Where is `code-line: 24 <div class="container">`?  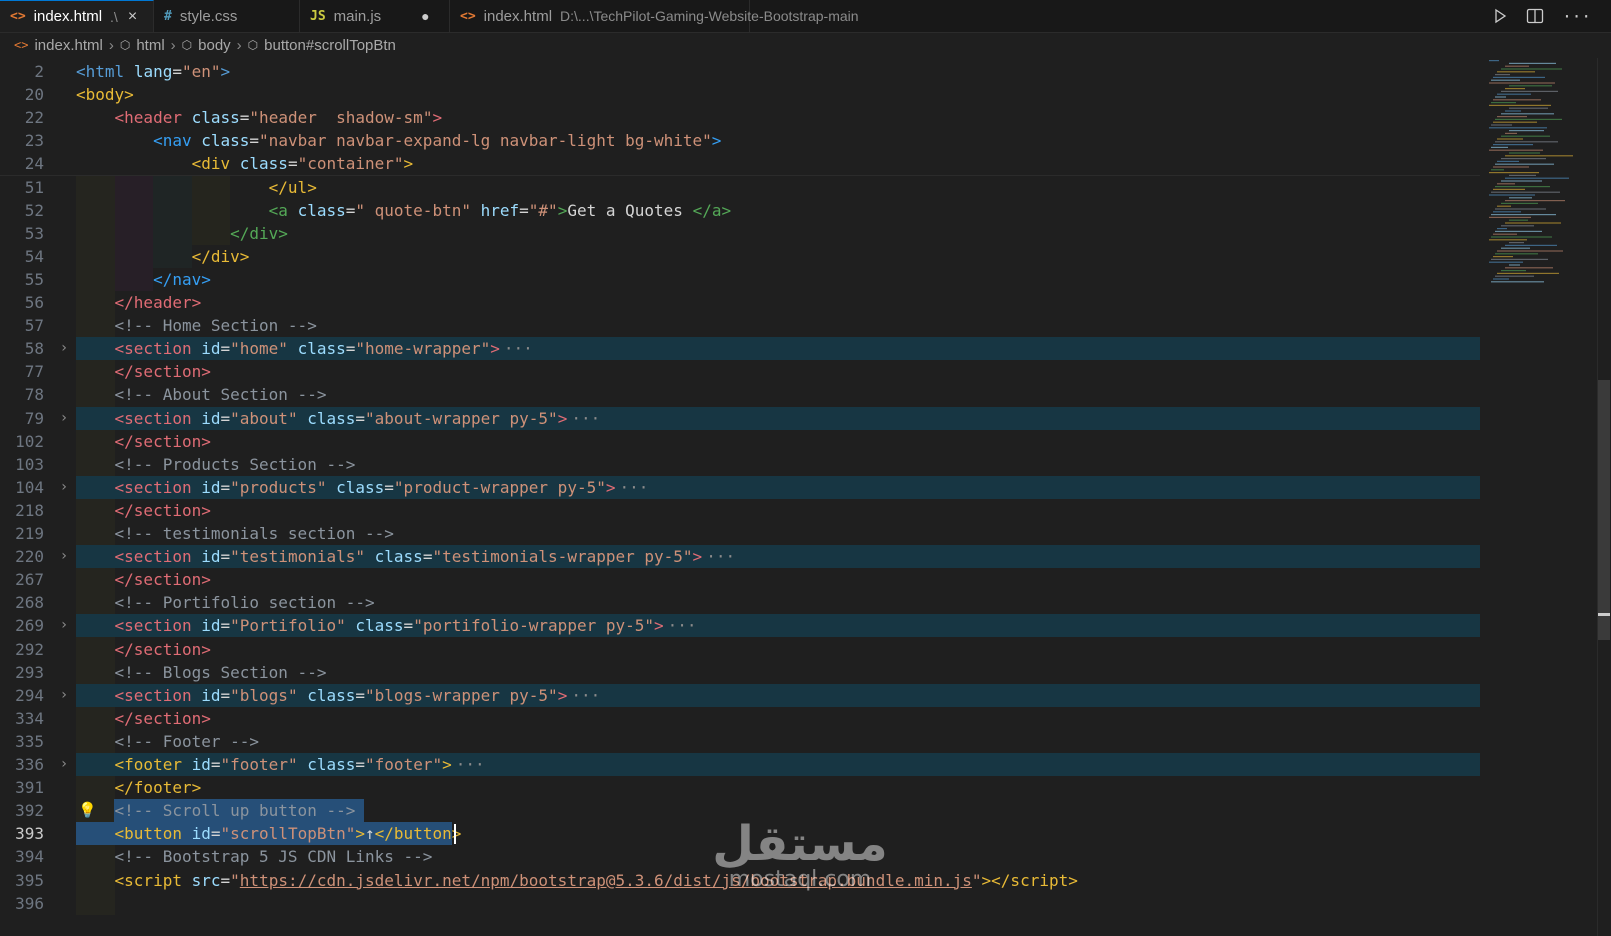
code-line: 24 <div class="container"> is located at coordinates (740, 163).